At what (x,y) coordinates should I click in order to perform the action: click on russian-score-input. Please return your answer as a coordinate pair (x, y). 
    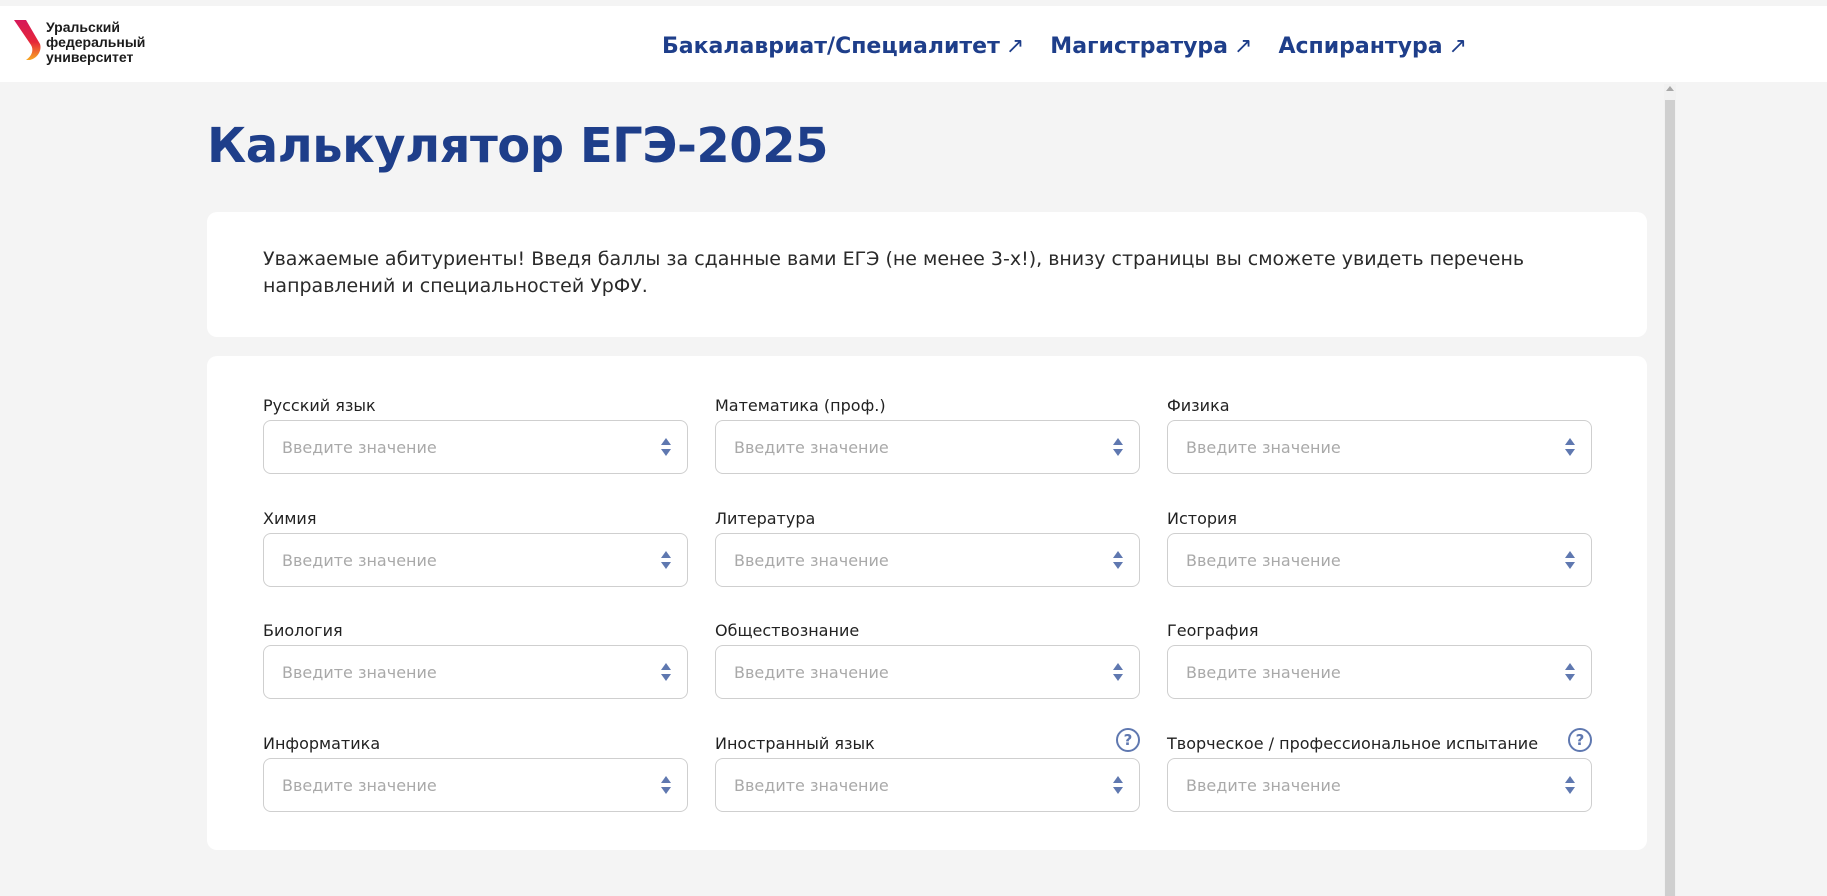
    Looking at the image, I should click on (458, 447).